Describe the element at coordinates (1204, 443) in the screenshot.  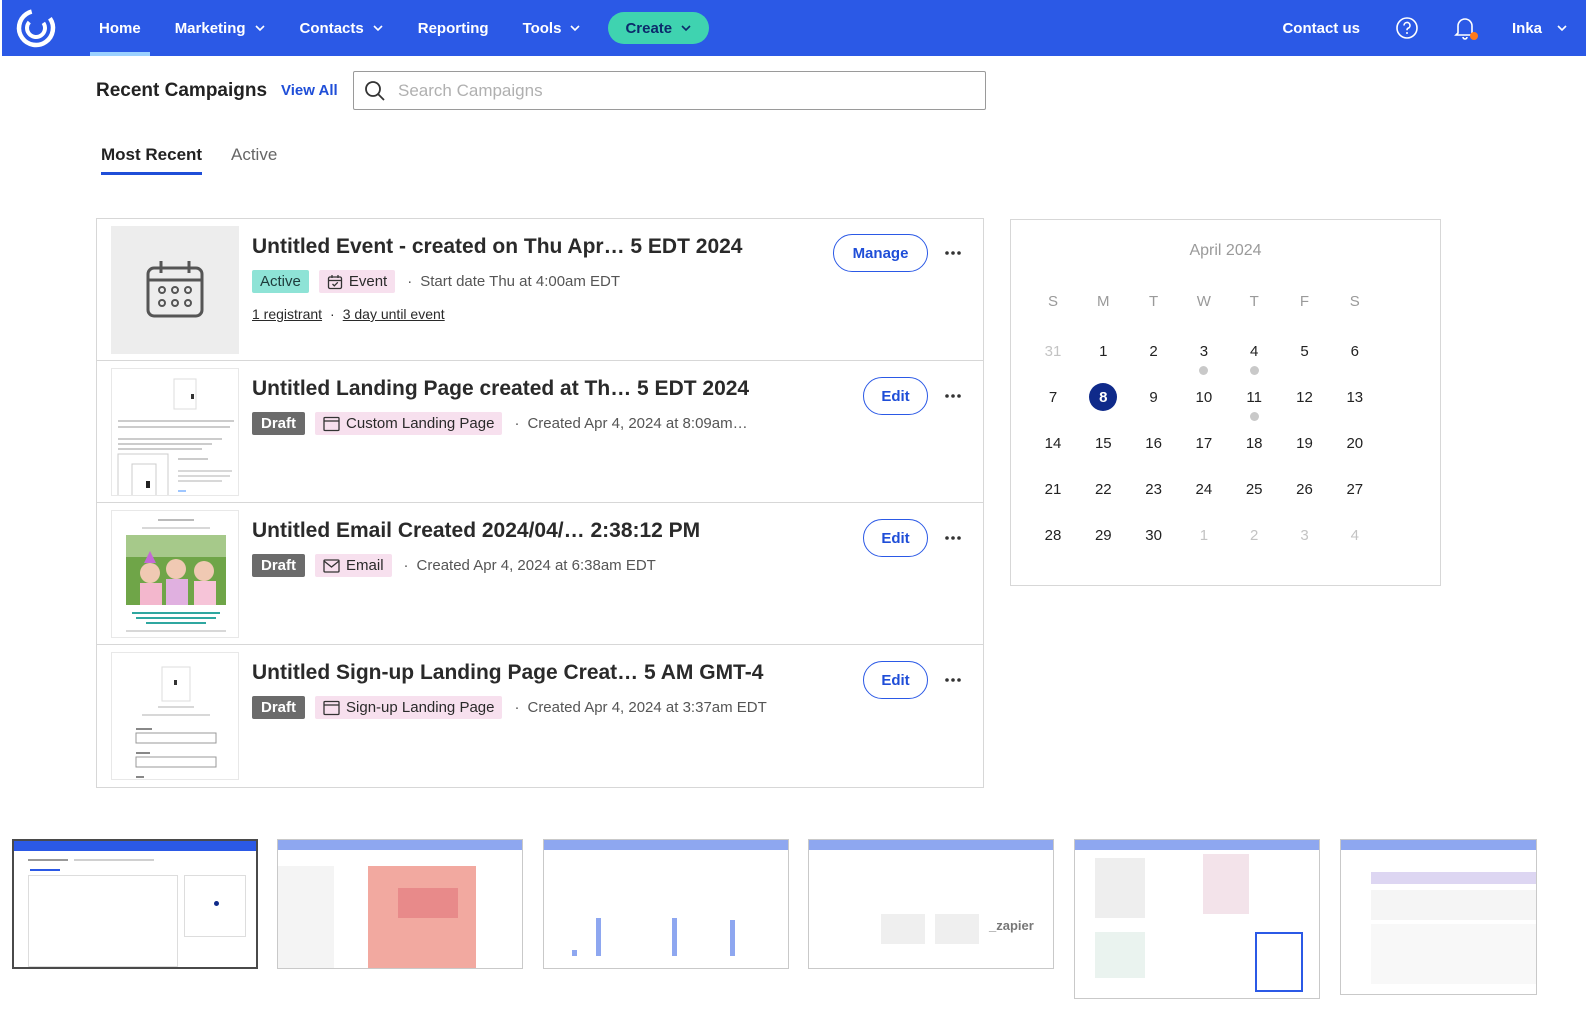
I see `calendar-day: 17` at that location.